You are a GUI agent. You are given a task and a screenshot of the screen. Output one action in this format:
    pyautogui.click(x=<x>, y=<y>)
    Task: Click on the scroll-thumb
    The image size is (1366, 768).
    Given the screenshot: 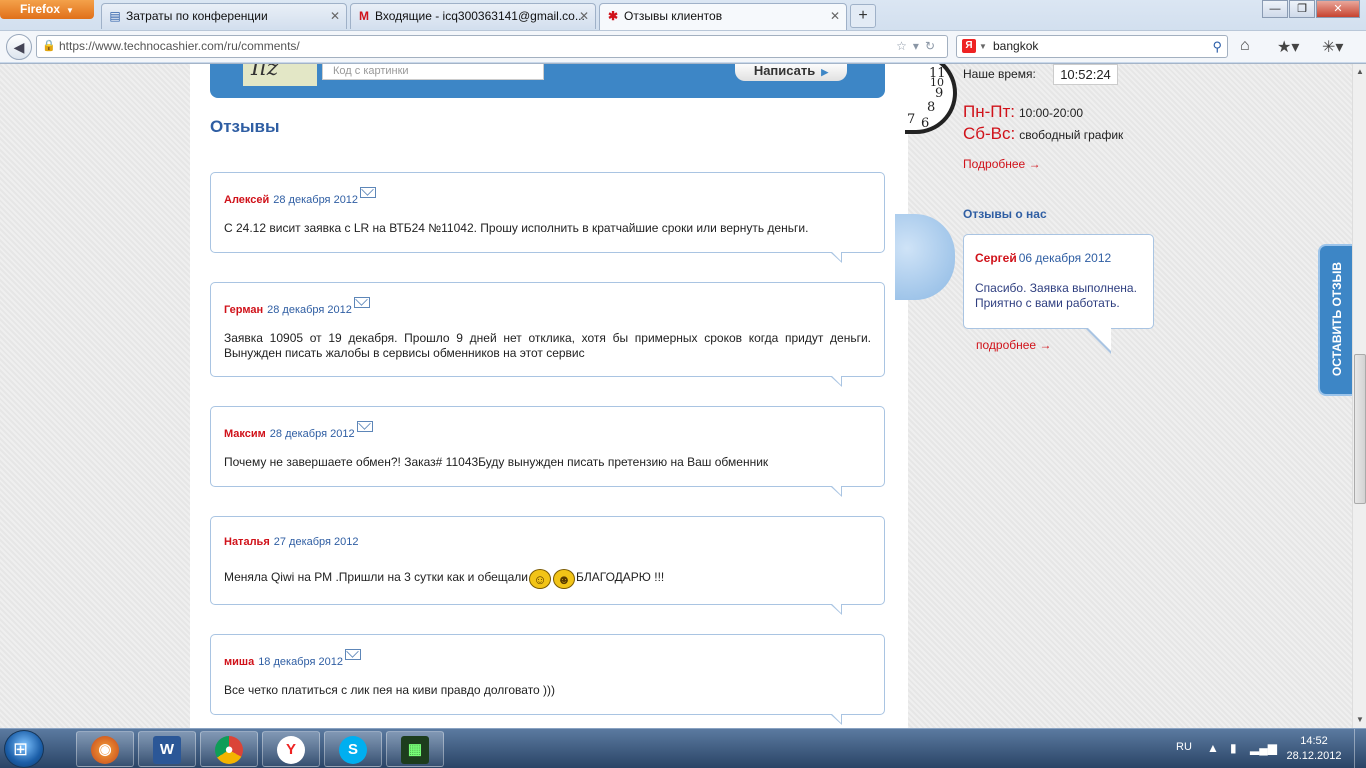 What is the action you would take?
    pyautogui.click(x=1360, y=429)
    